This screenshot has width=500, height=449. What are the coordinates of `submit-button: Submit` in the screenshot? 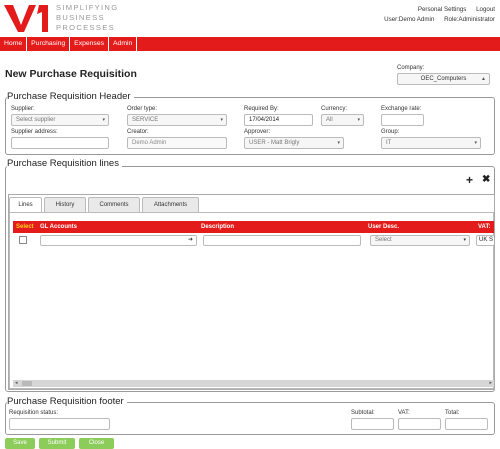 It's located at (57, 443).